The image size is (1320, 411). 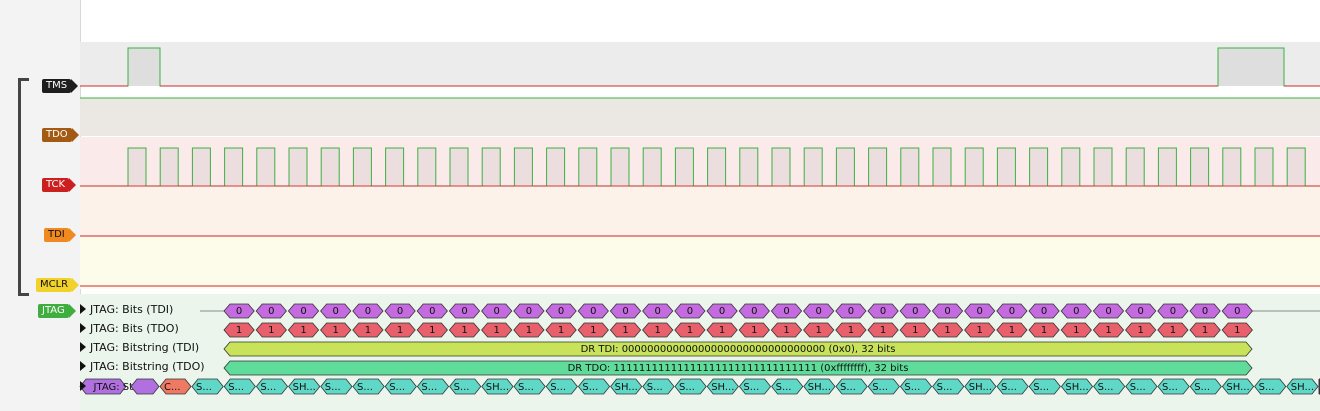 What do you see at coordinates (700, 67) in the screenshot?
I see `tms-waveform` at bounding box center [700, 67].